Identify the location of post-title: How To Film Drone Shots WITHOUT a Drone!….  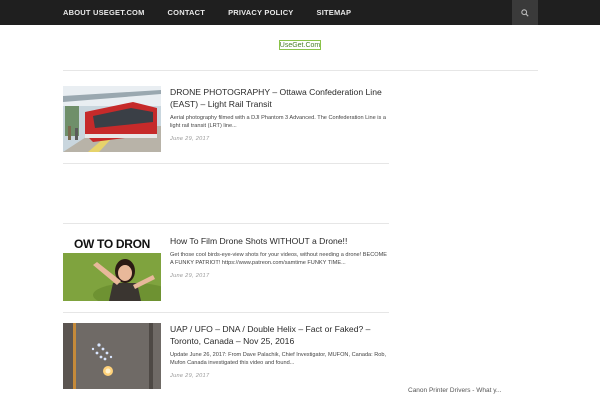
(279, 241).